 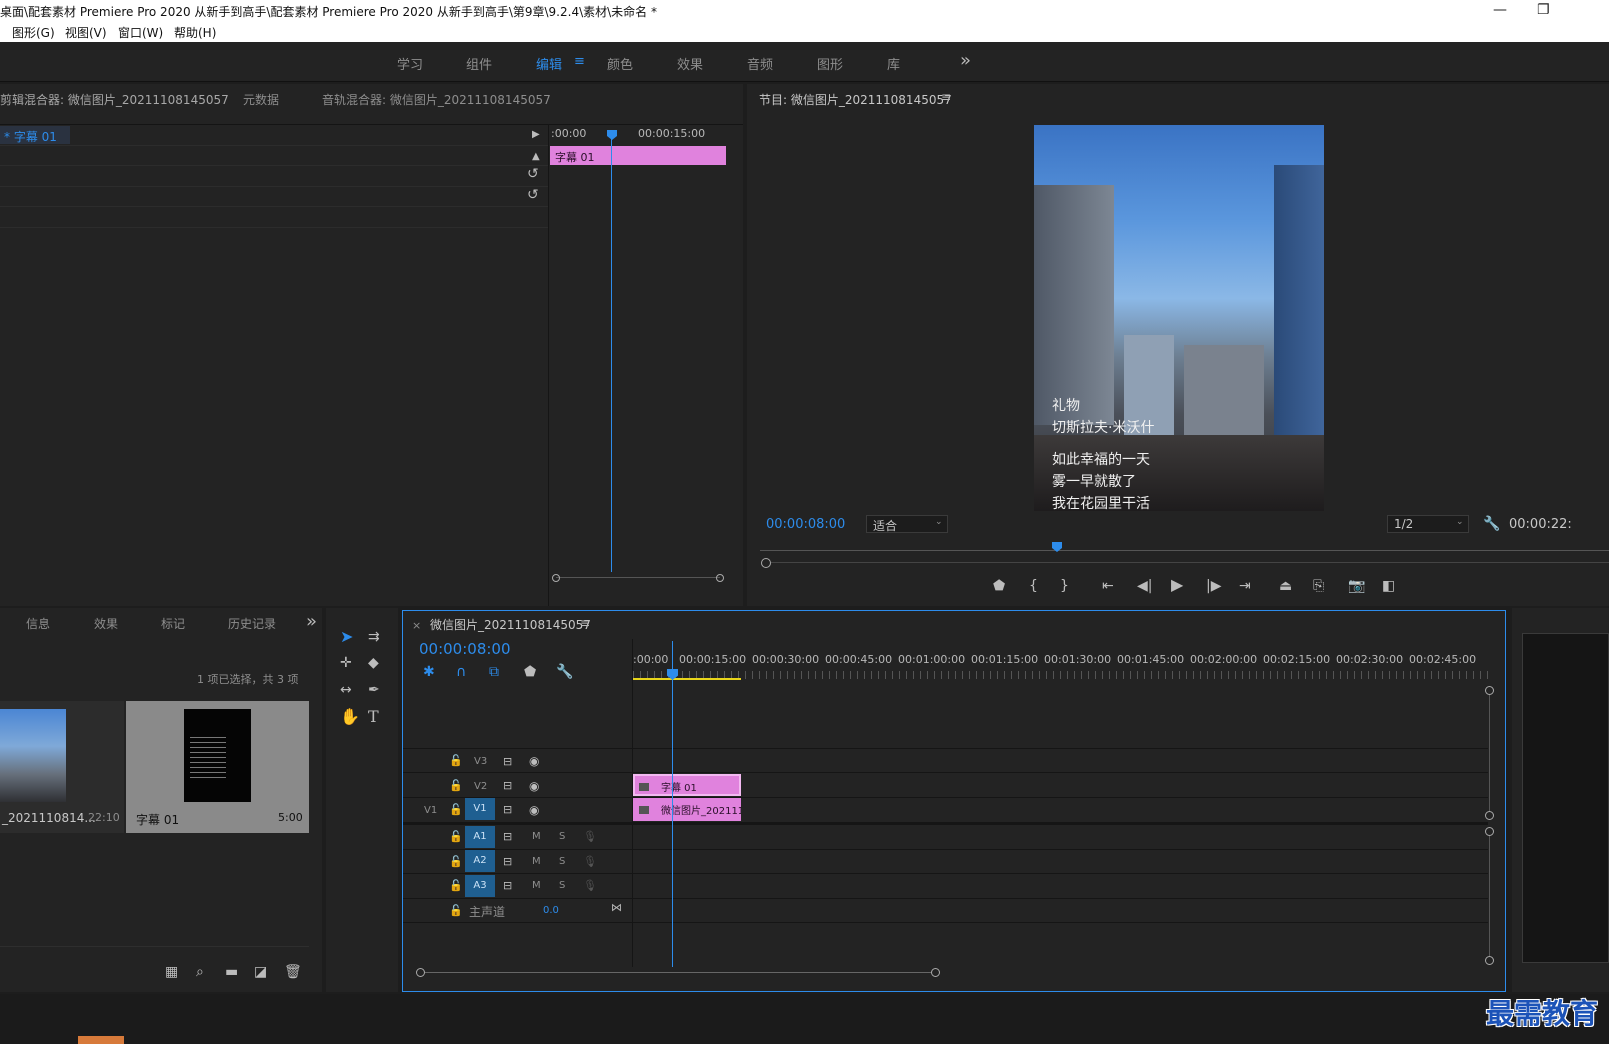 I want to click on razor-tool-icon: ◆, so click(x=373, y=663).